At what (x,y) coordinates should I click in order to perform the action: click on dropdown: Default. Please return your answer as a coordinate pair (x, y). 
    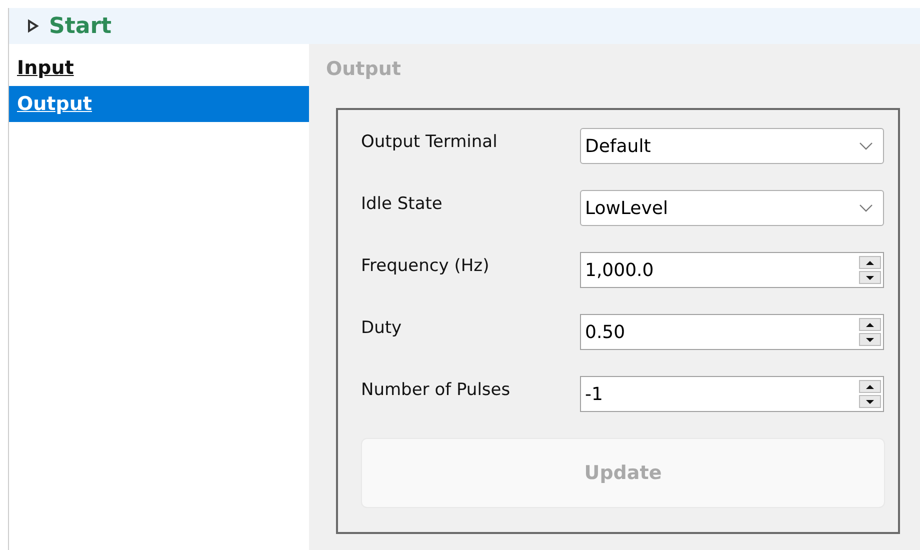
    Looking at the image, I should click on (732, 146).